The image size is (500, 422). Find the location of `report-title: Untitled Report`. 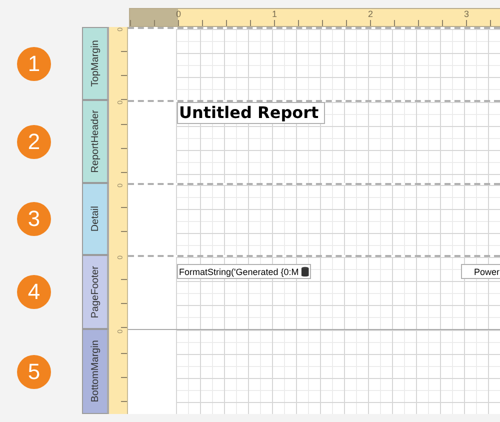

report-title: Untitled Report is located at coordinates (251, 113).